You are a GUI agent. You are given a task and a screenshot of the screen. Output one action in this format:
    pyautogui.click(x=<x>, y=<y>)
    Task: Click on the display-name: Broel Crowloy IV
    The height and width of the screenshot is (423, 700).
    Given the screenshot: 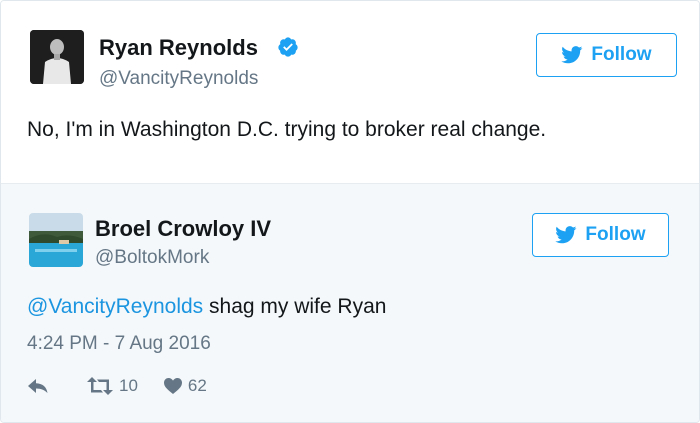 What is the action you would take?
    pyautogui.click(x=183, y=229)
    